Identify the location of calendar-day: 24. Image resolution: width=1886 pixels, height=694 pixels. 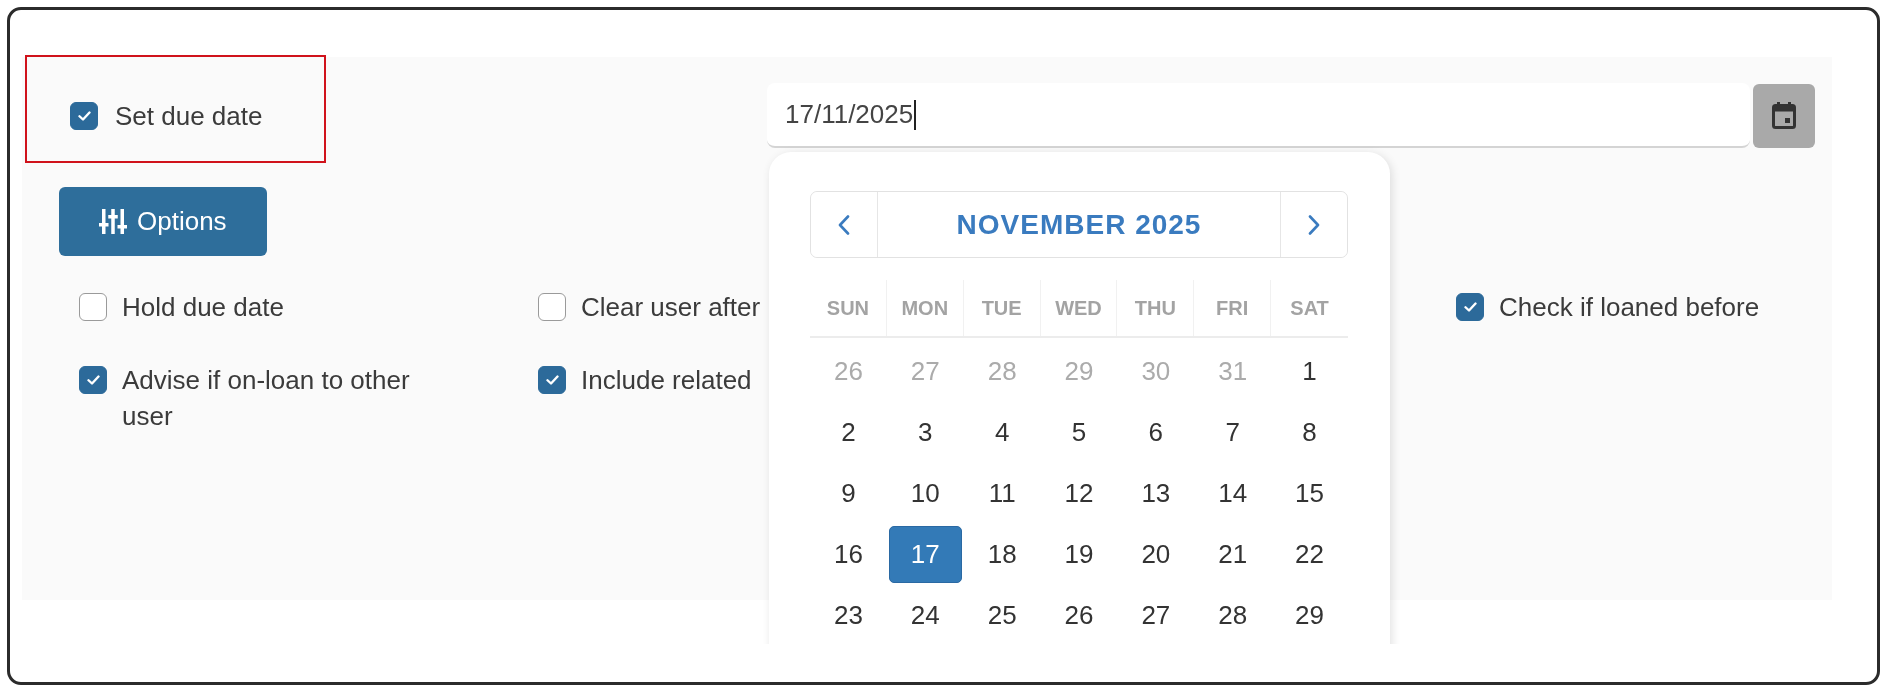
(925, 615).